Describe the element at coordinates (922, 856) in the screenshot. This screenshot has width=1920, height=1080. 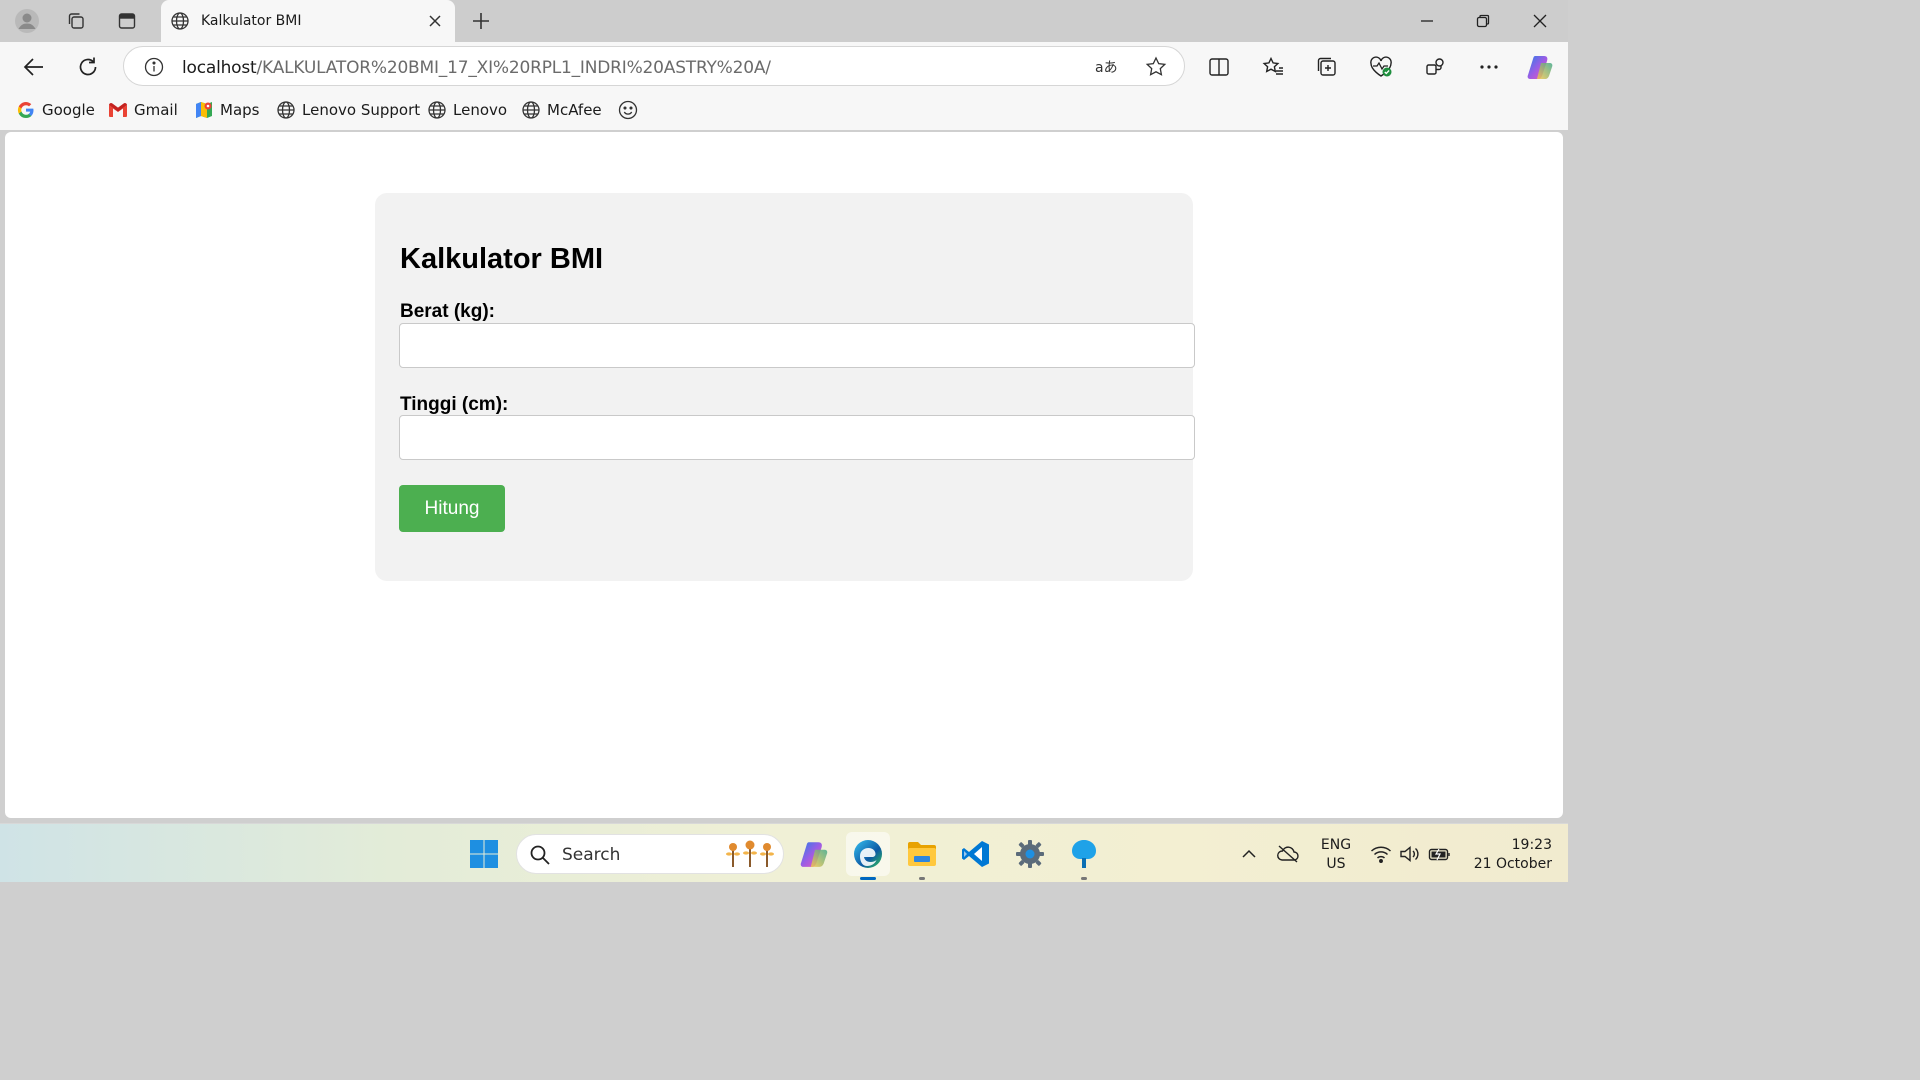
I see `file-explorer-icon` at that location.